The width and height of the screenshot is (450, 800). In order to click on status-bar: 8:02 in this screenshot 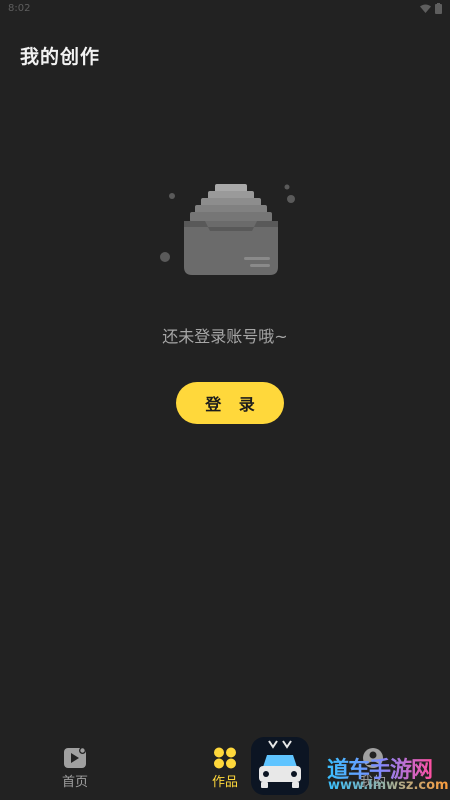, I will do `click(225, 10)`.